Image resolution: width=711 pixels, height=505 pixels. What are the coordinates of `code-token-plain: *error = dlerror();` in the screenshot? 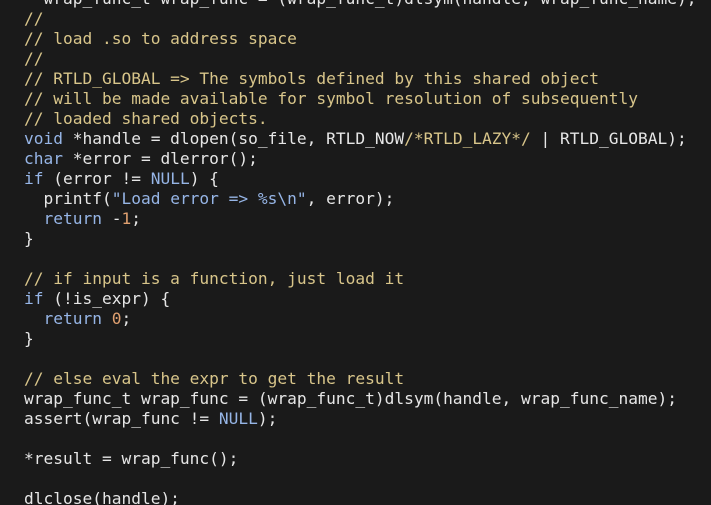 It's located at (160, 158).